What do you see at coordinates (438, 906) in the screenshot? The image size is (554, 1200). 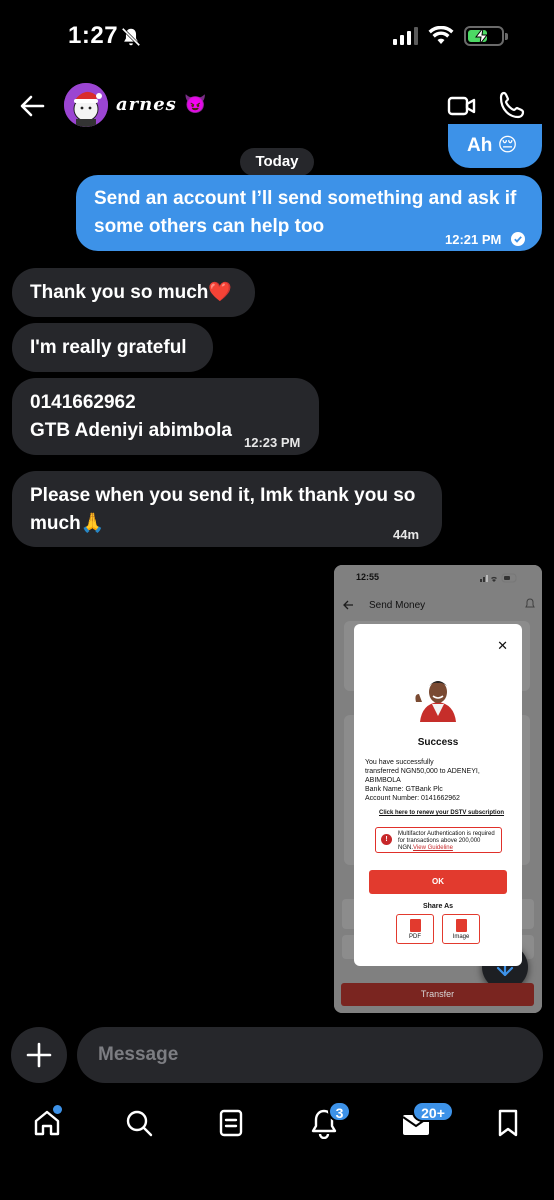 I see `share-label: Share As` at bounding box center [438, 906].